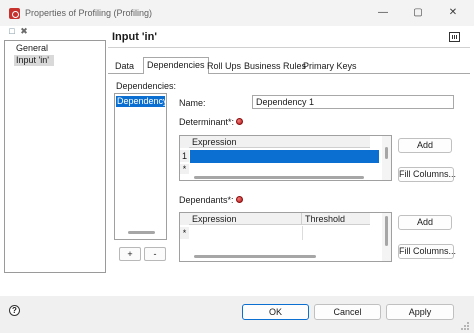 The width and height of the screenshot is (474, 333). I want to click on dependencies-list, so click(140, 166).